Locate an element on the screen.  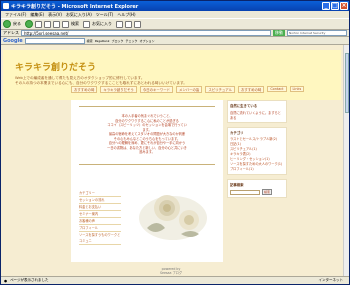
category-title: カテゴリ is located at coordinates (237, 133).